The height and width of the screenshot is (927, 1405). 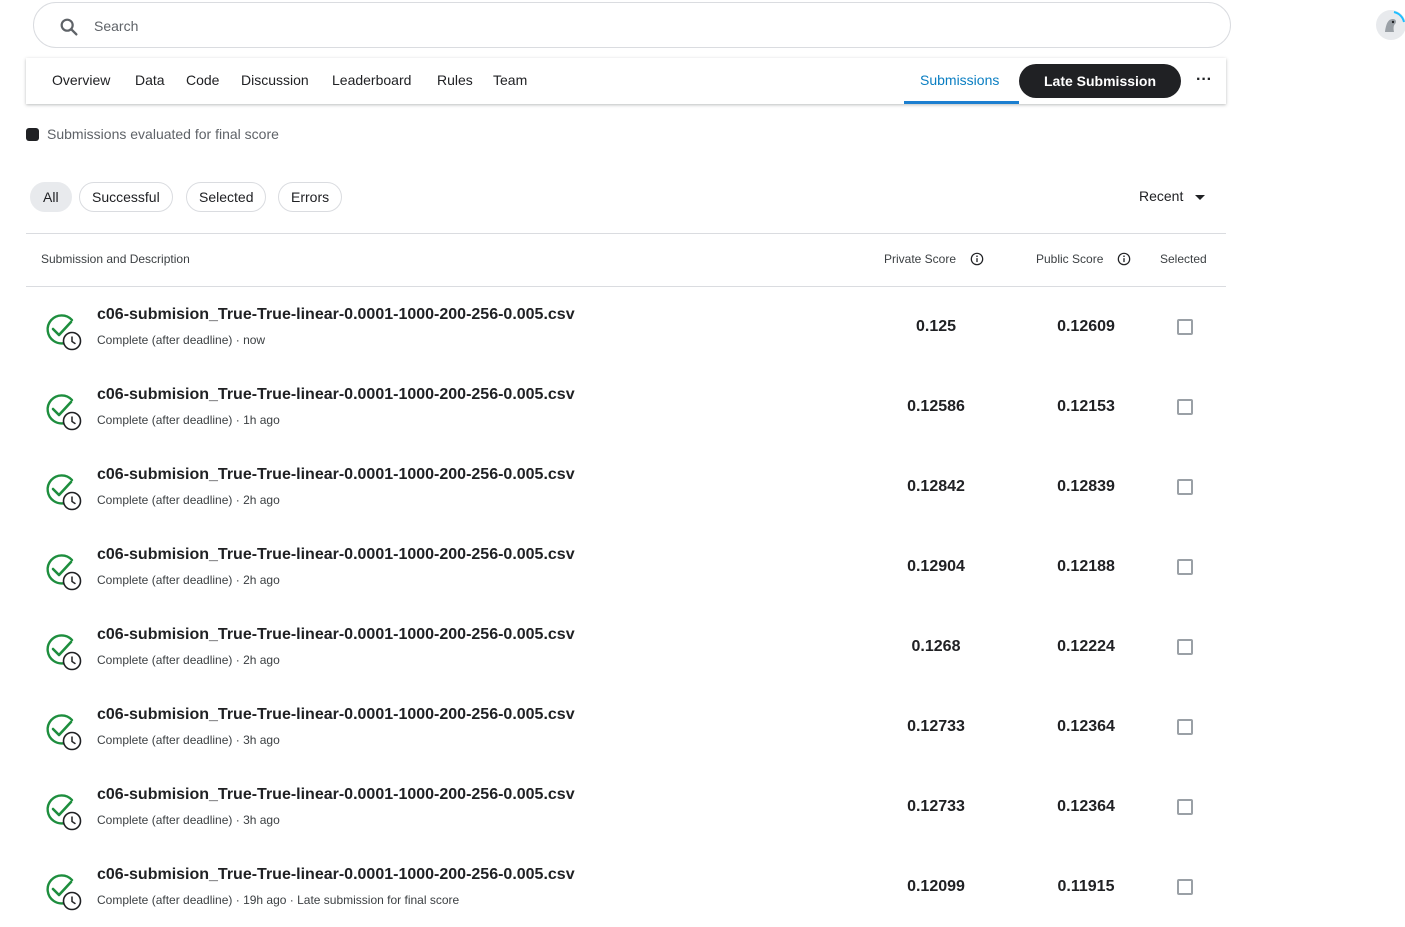 What do you see at coordinates (371, 80) in the screenshot?
I see `tab-leaderboard: Leaderboard` at bounding box center [371, 80].